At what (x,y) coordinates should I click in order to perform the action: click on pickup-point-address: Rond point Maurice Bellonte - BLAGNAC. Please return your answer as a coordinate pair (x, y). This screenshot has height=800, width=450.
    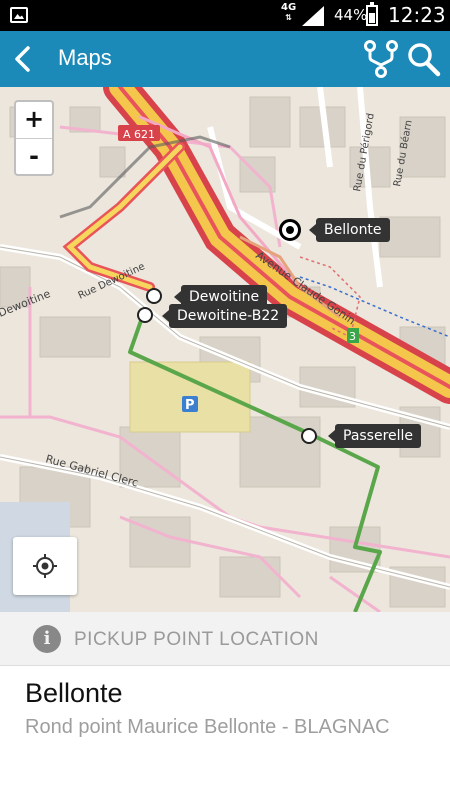
    Looking at the image, I should click on (207, 727).